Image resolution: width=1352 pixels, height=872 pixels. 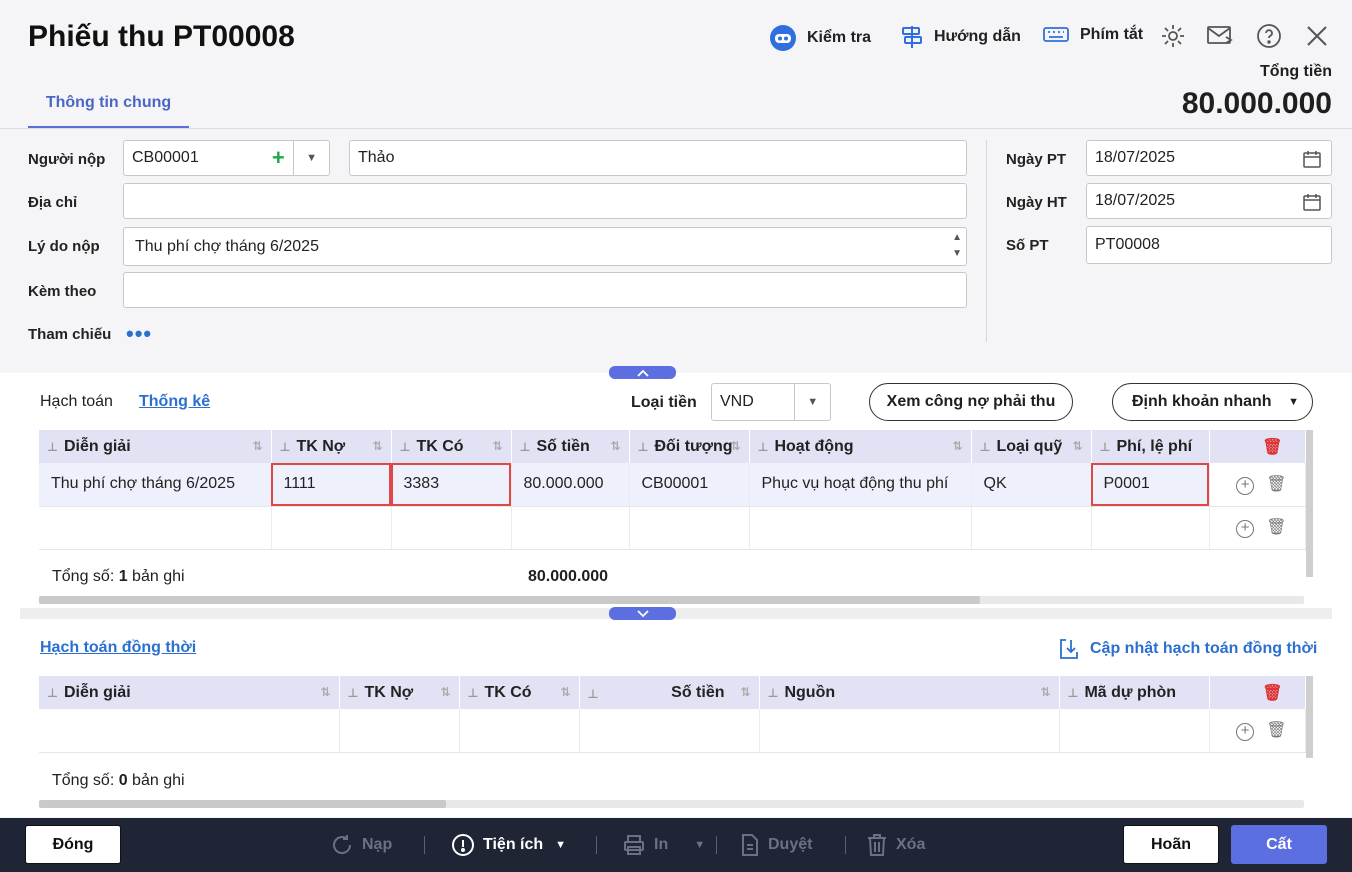 What do you see at coordinates (174, 402) in the screenshot?
I see `tab-stats: Thống kê` at bounding box center [174, 402].